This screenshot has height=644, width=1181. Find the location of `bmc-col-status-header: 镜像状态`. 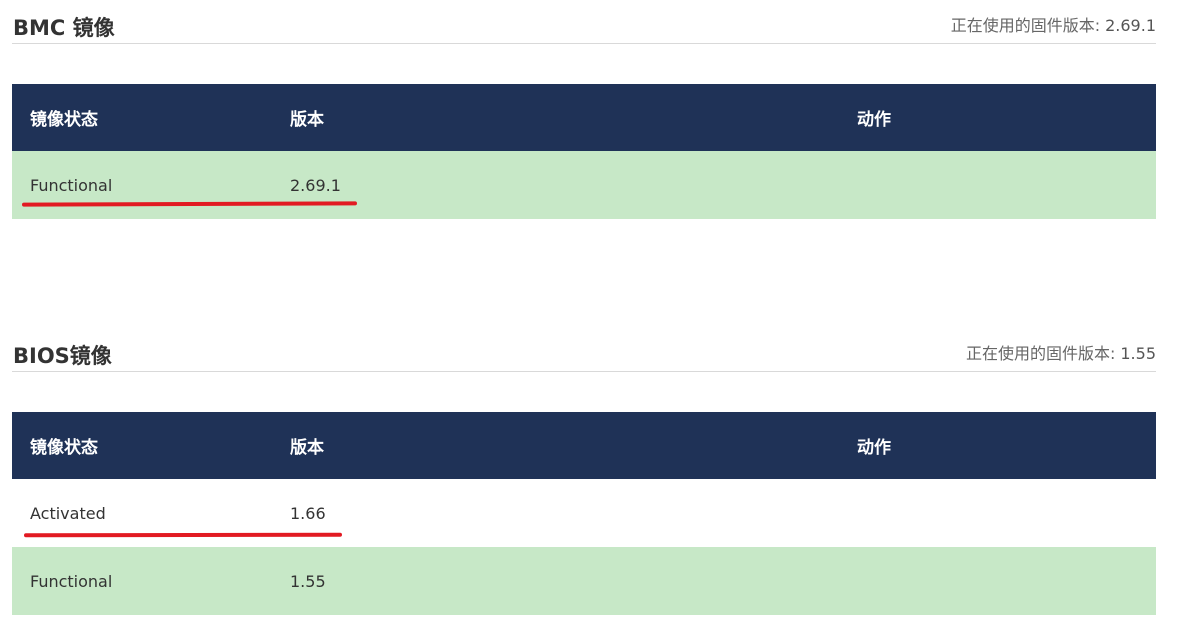

bmc-col-status-header: 镜像状态 is located at coordinates (142, 117).